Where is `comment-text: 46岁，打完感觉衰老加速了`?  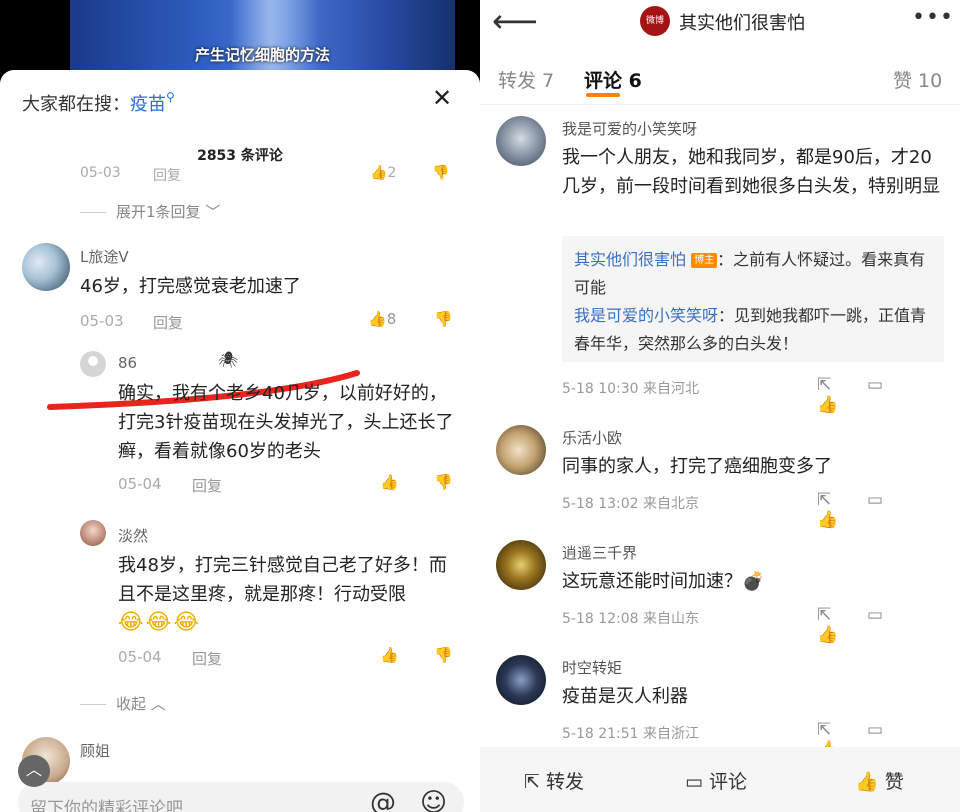 comment-text: 46岁，打完感觉衰老加速了 is located at coordinates (190, 286).